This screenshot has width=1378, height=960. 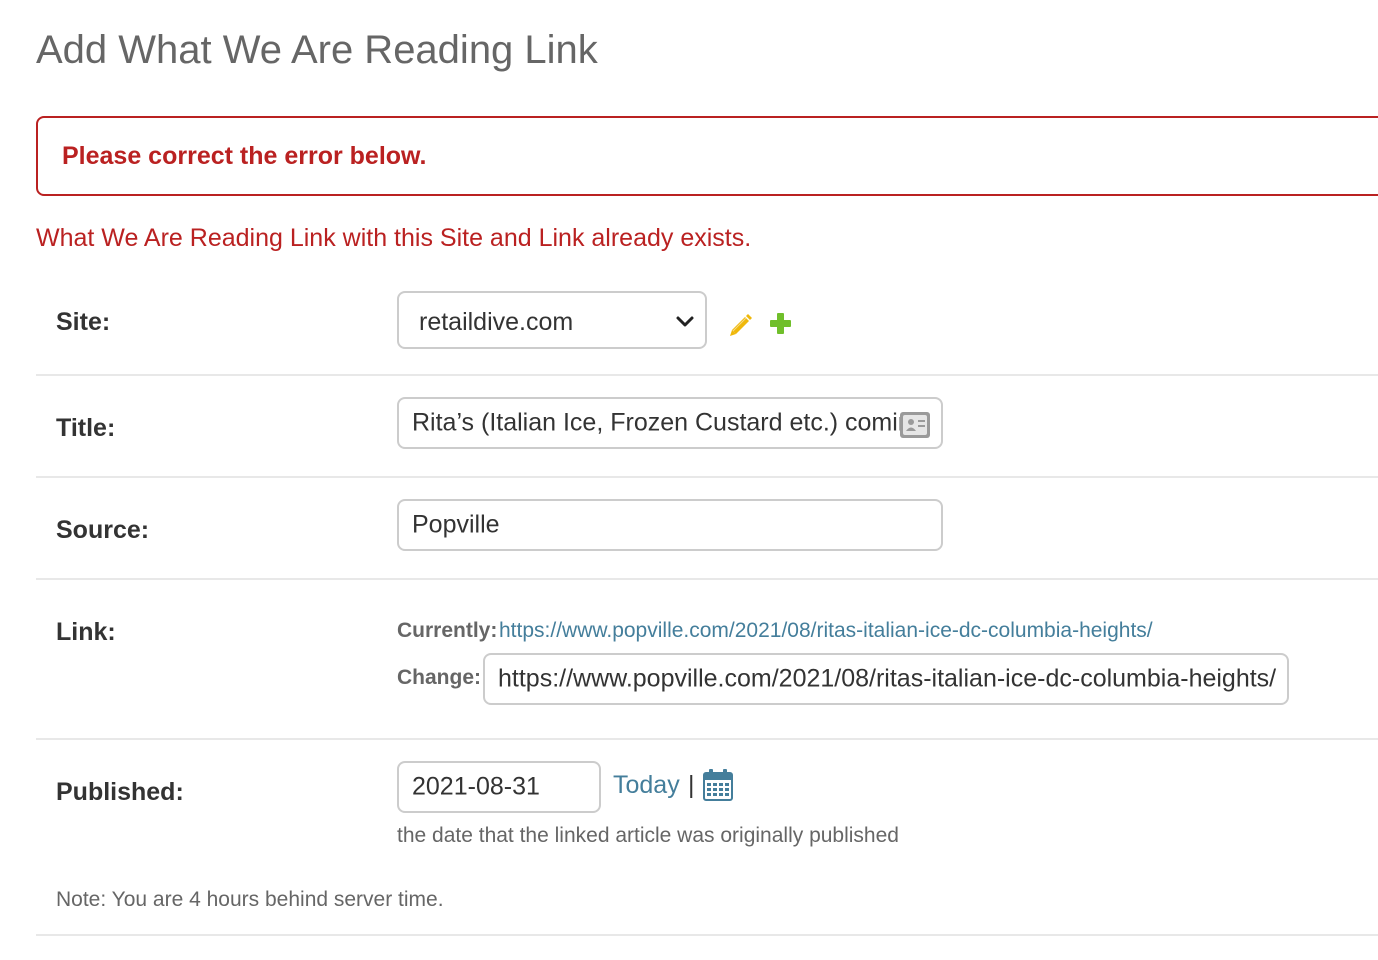 I want to click on currently-label: Currently:, so click(x=447, y=630).